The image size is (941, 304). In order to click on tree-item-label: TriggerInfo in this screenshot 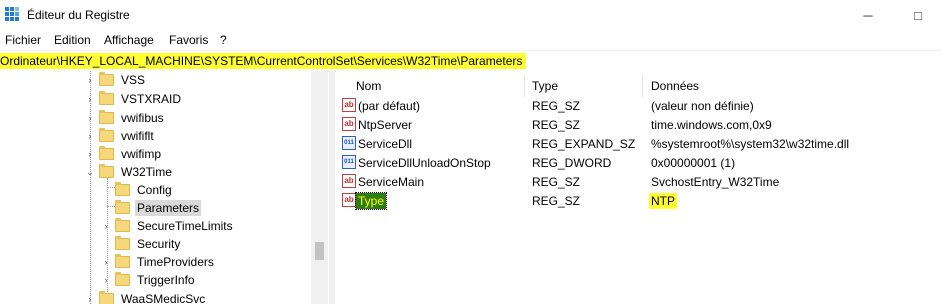, I will do `click(166, 280)`.